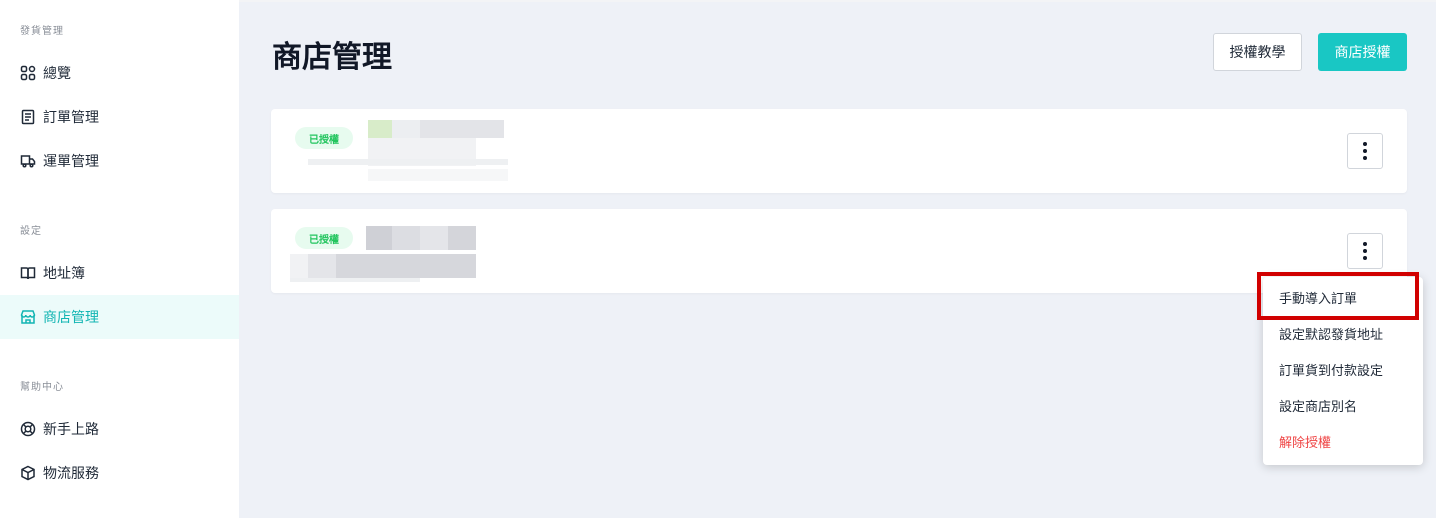 The image size is (1436, 518). I want to click on book-icon, so click(28, 273).